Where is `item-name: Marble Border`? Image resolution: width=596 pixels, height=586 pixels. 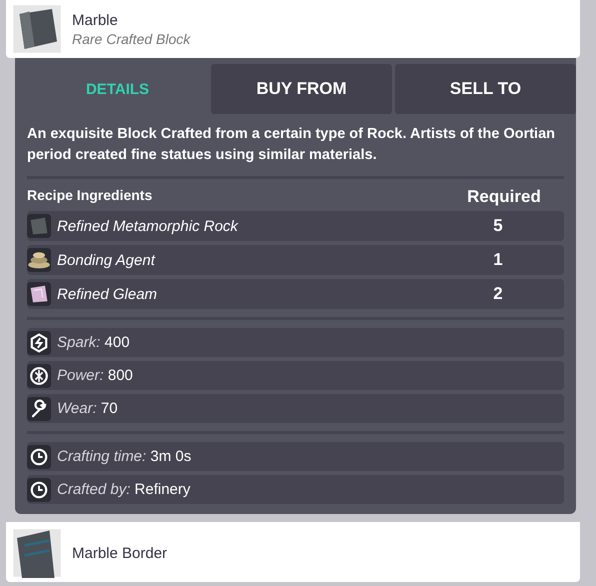 item-name: Marble Border is located at coordinates (120, 553).